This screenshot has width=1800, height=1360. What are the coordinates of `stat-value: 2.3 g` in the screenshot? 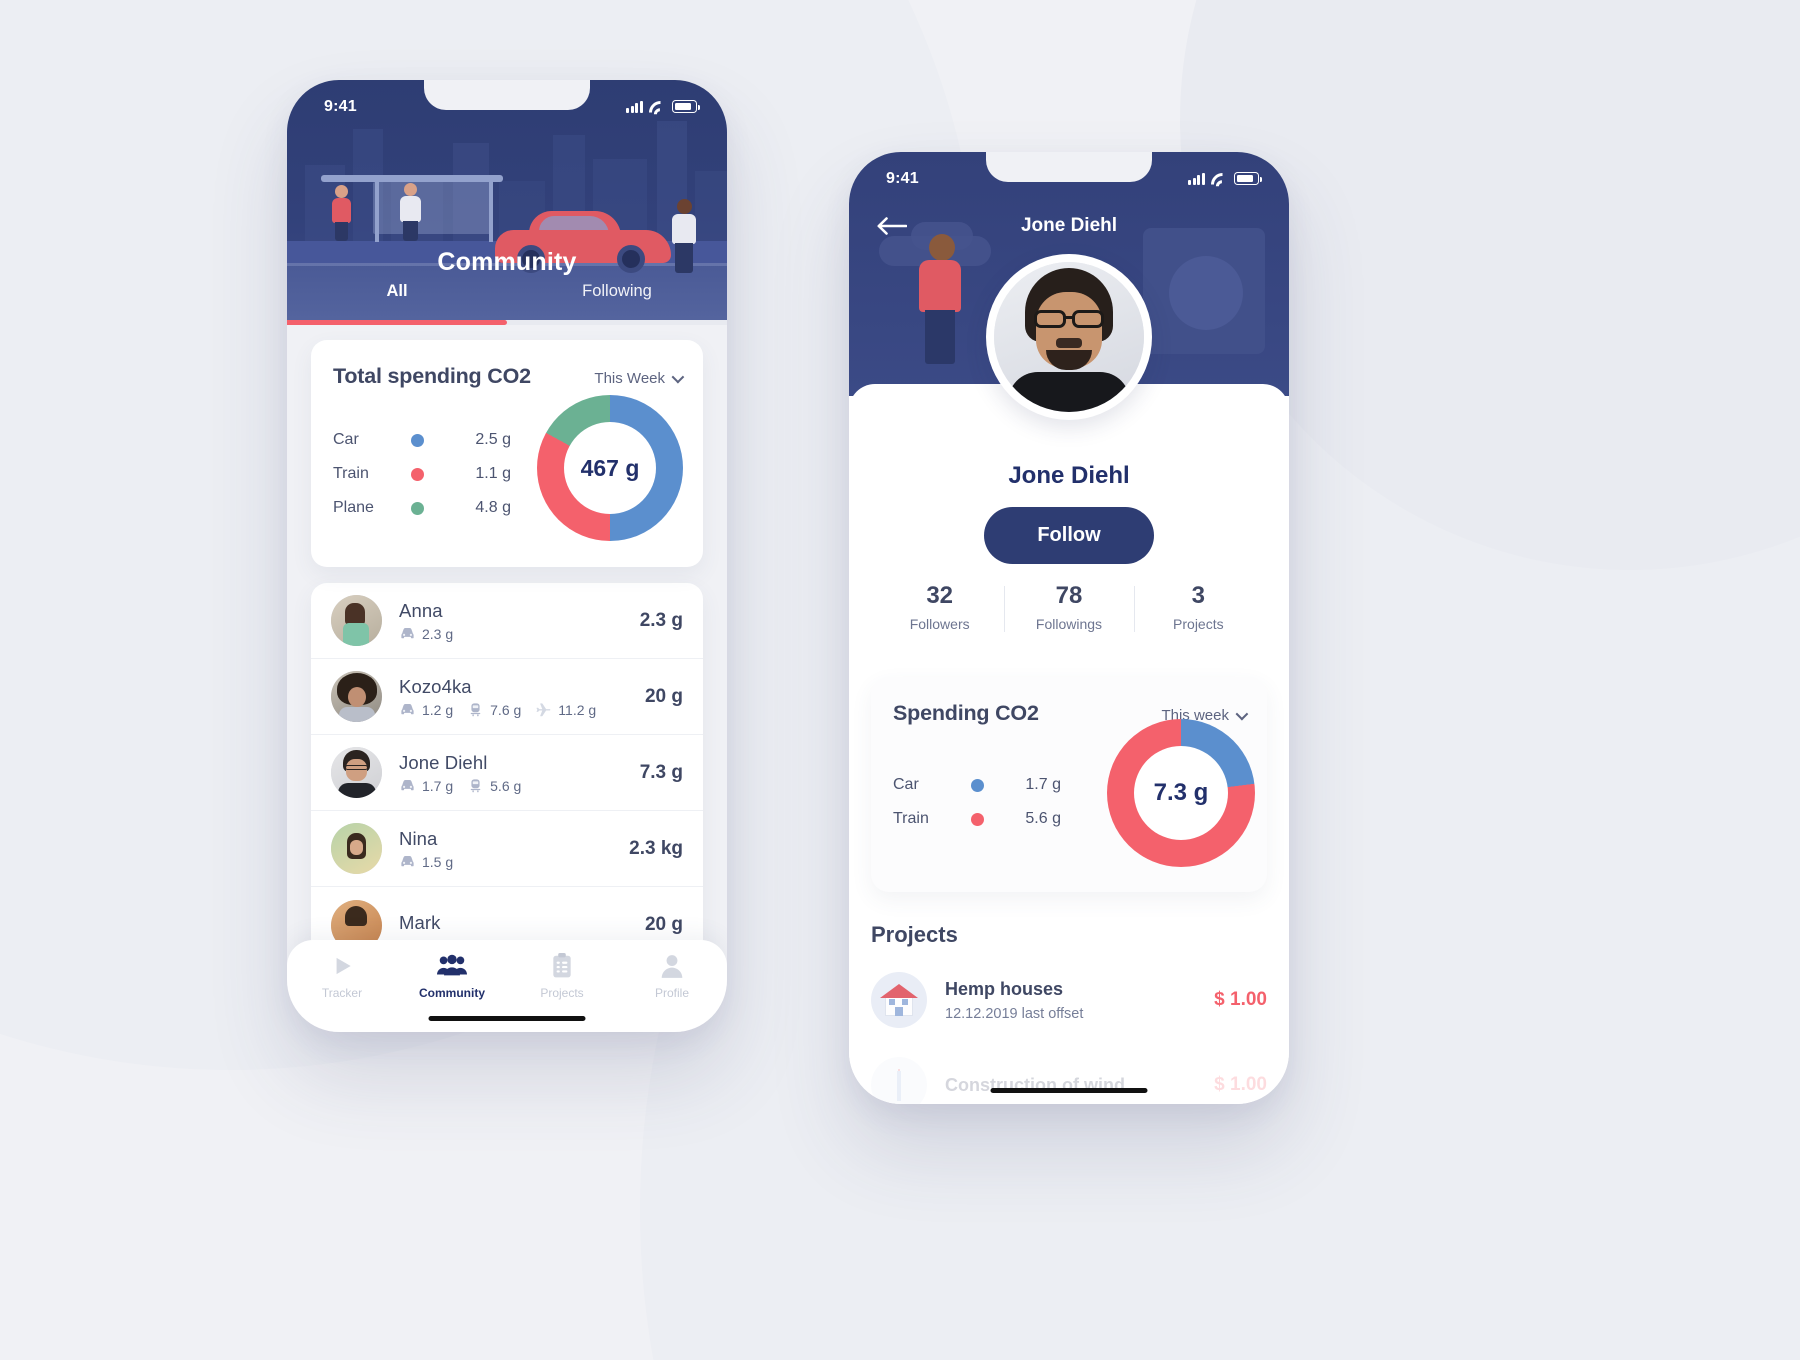 It's located at (438, 633).